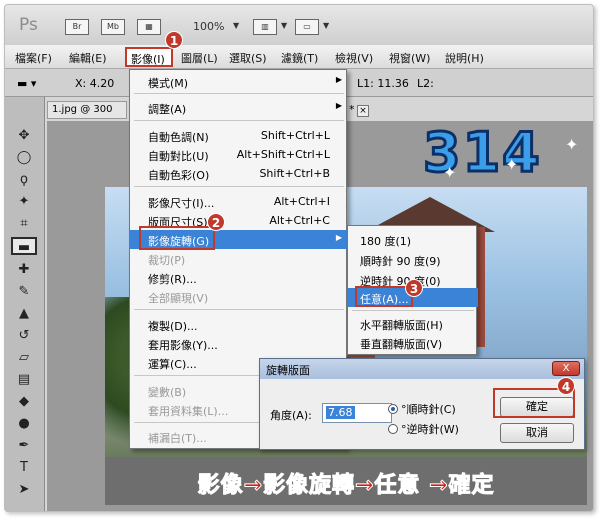  What do you see at coordinates (87, 110) in the screenshot?
I see `document-tab: 1.jpg @ 300` at bounding box center [87, 110].